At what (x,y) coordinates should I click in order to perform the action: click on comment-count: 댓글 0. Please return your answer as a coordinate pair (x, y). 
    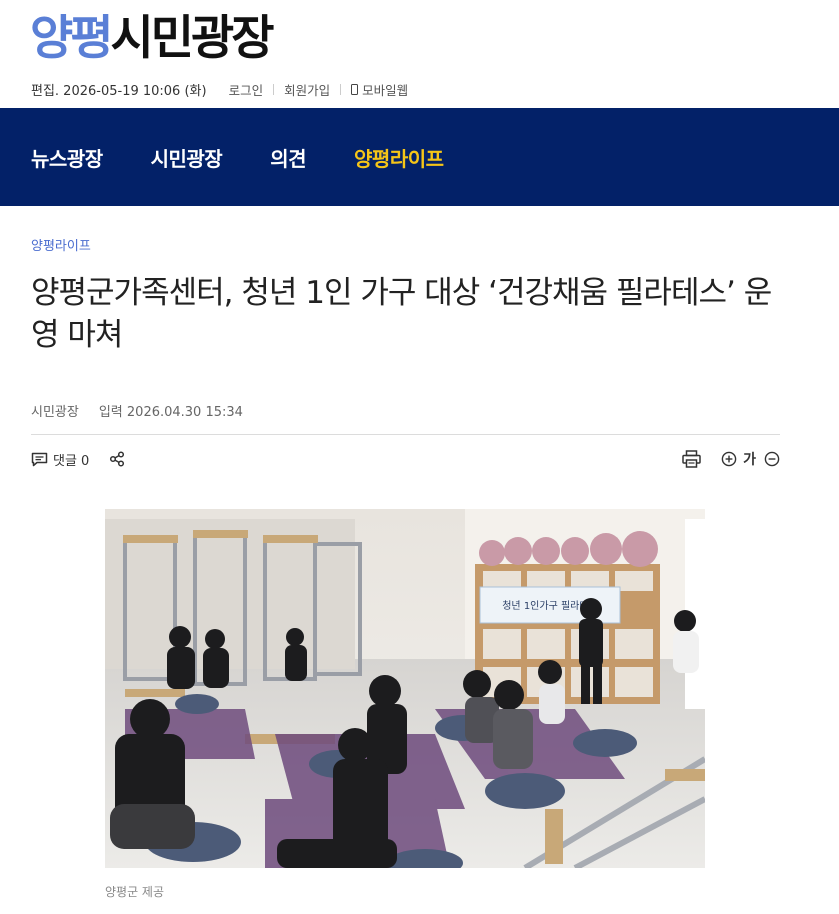
    Looking at the image, I should click on (71, 461).